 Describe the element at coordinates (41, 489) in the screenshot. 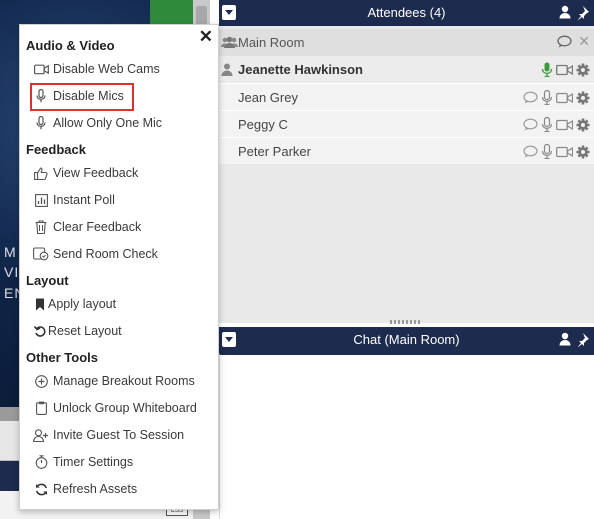

I see `refresh-icon` at that location.